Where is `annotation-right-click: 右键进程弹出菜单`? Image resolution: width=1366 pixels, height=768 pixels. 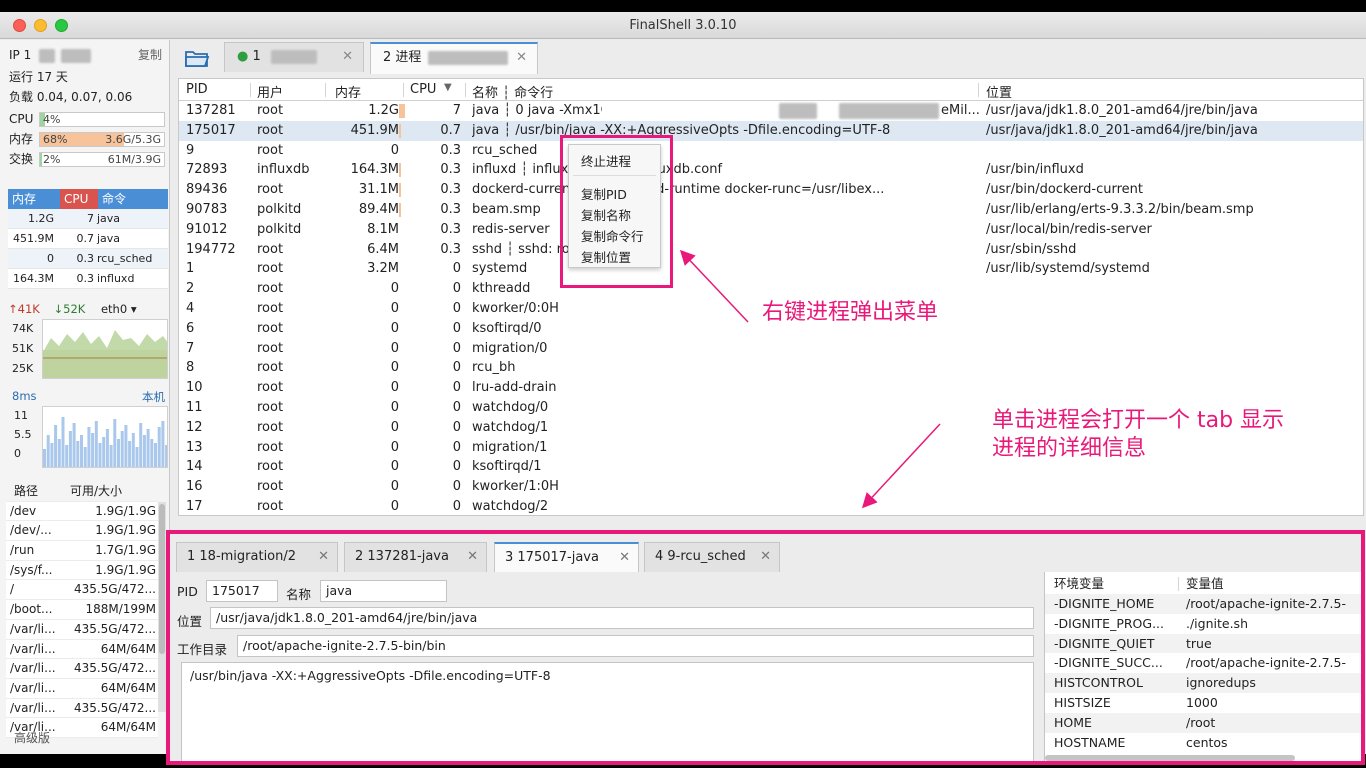 annotation-right-click: 右键进程弹出菜单 is located at coordinates (850, 312).